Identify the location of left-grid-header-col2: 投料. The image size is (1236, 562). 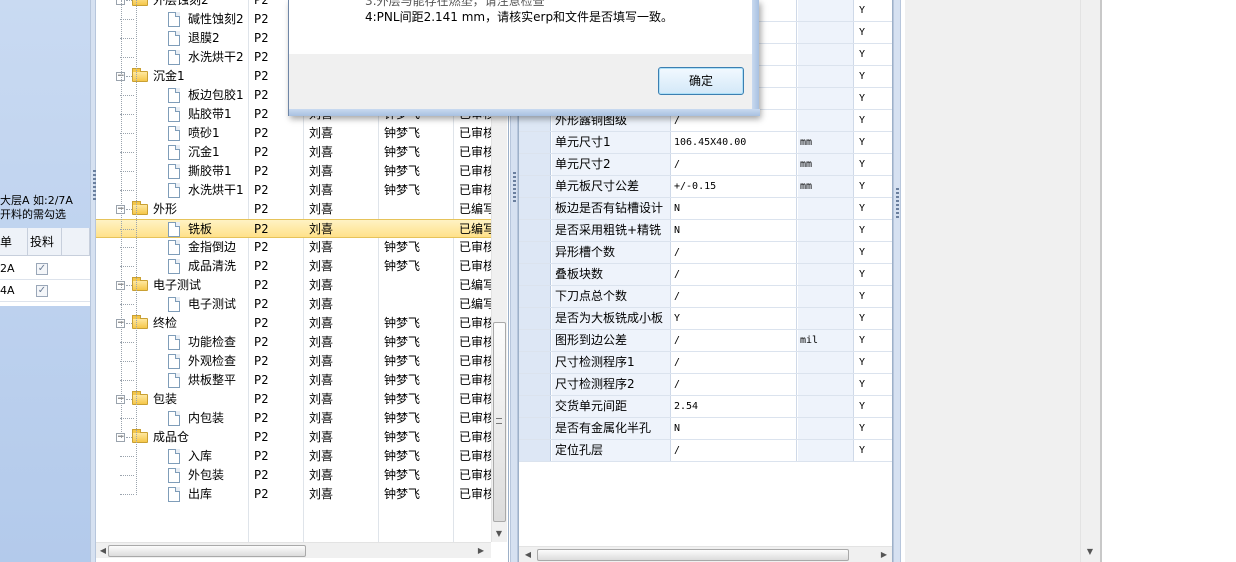
(45, 242).